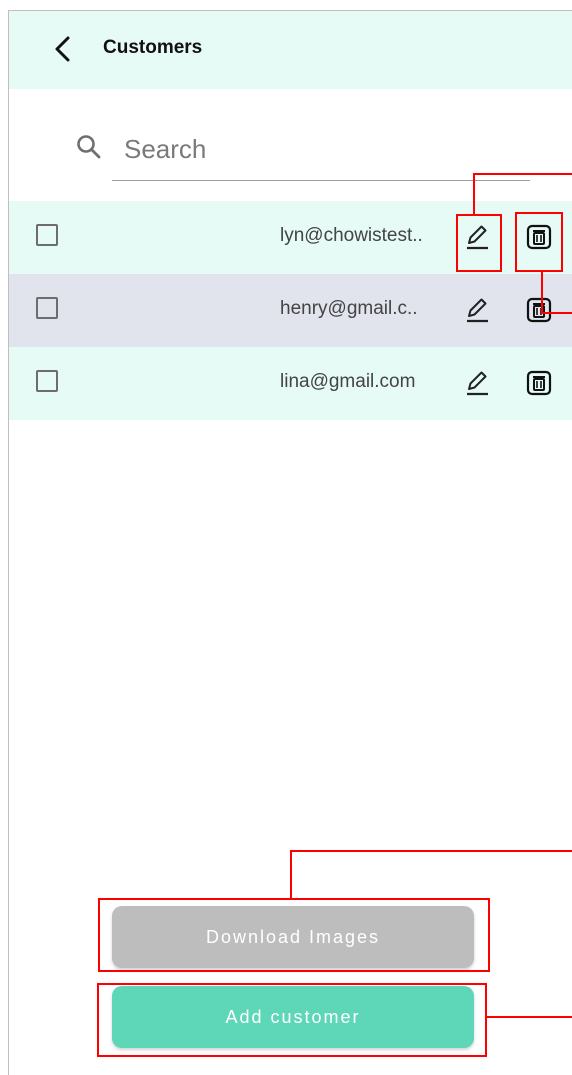 The height and width of the screenshot is (1075, 572). What do you see at coordinates (293, 1017) in the screenshot?
I see `add-customer-button: Add customer` at bounding box center [293, 1017].